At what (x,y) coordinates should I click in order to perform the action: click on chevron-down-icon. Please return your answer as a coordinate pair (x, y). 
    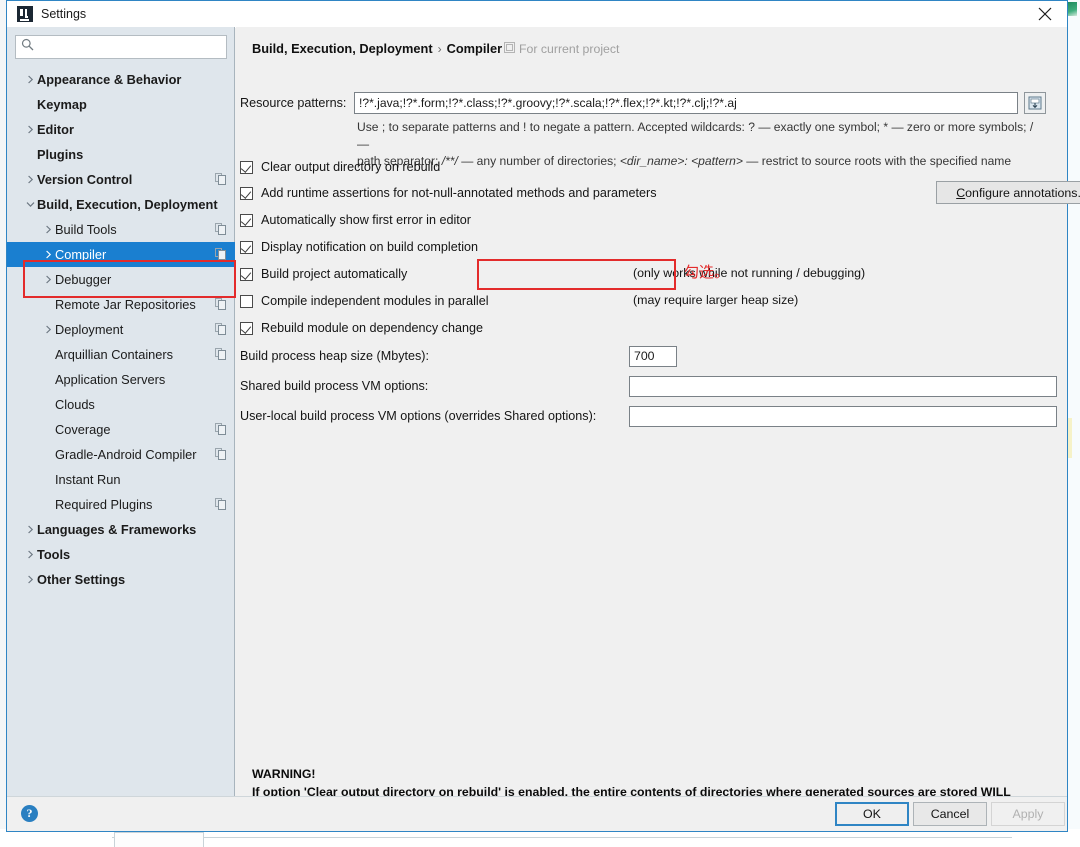
    Looking at the image, I should click on (30, 204).